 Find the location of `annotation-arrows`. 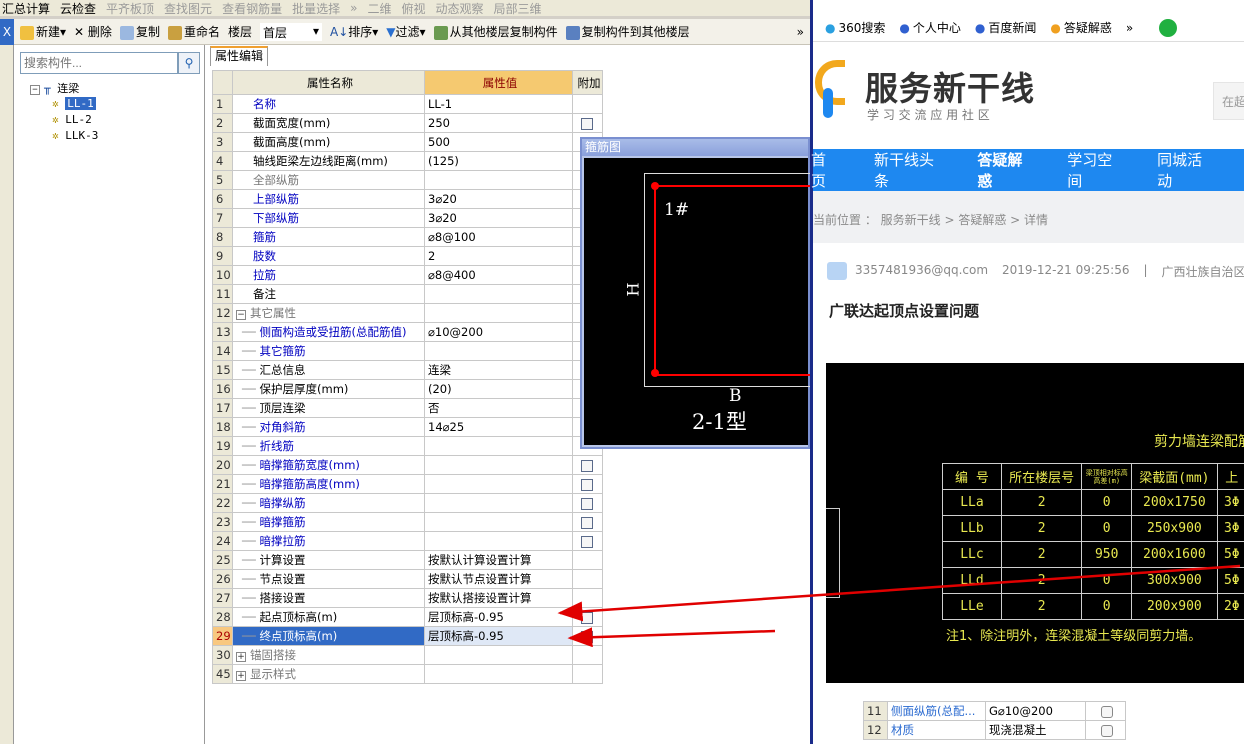

annotation-arrows is located at coordinates (899, 606).